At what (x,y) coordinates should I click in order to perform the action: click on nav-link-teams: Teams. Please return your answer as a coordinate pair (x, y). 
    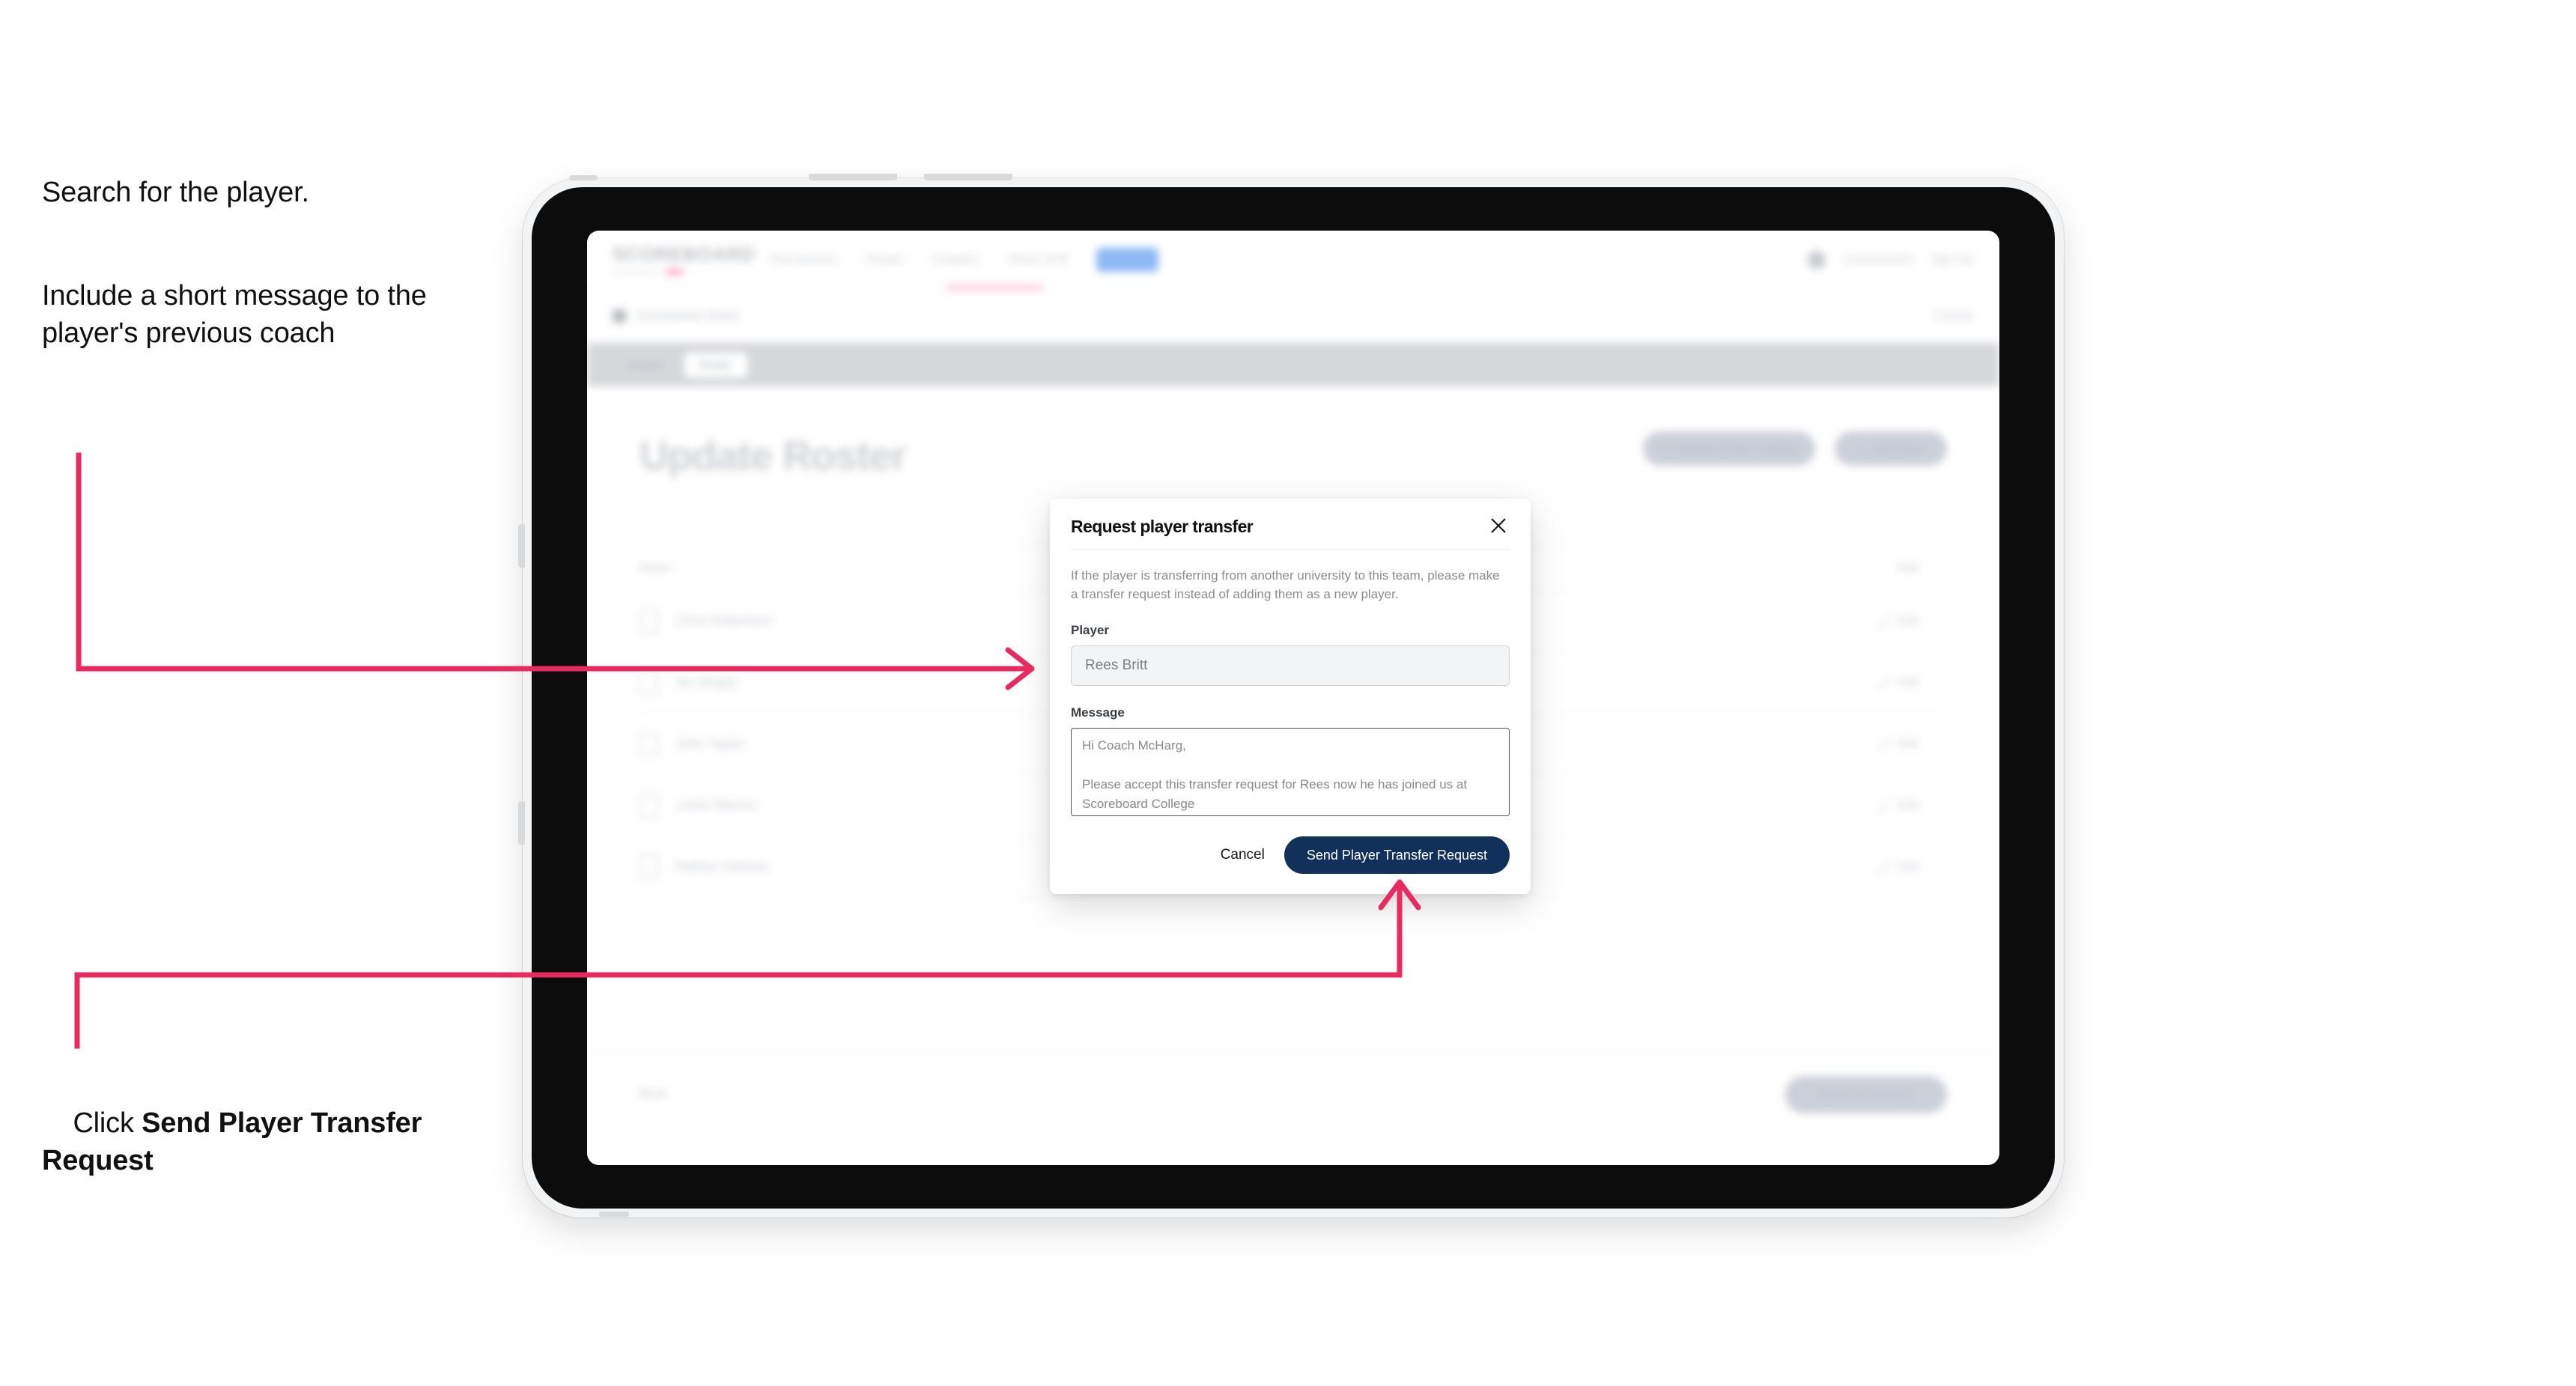
    Looking at the image, I should click on (1127, 259).